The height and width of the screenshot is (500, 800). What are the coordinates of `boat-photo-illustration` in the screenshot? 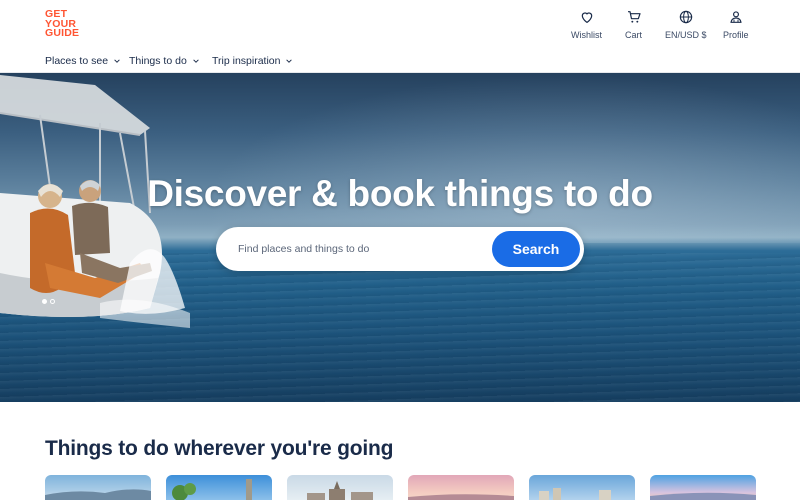 It's located at (95, 201).